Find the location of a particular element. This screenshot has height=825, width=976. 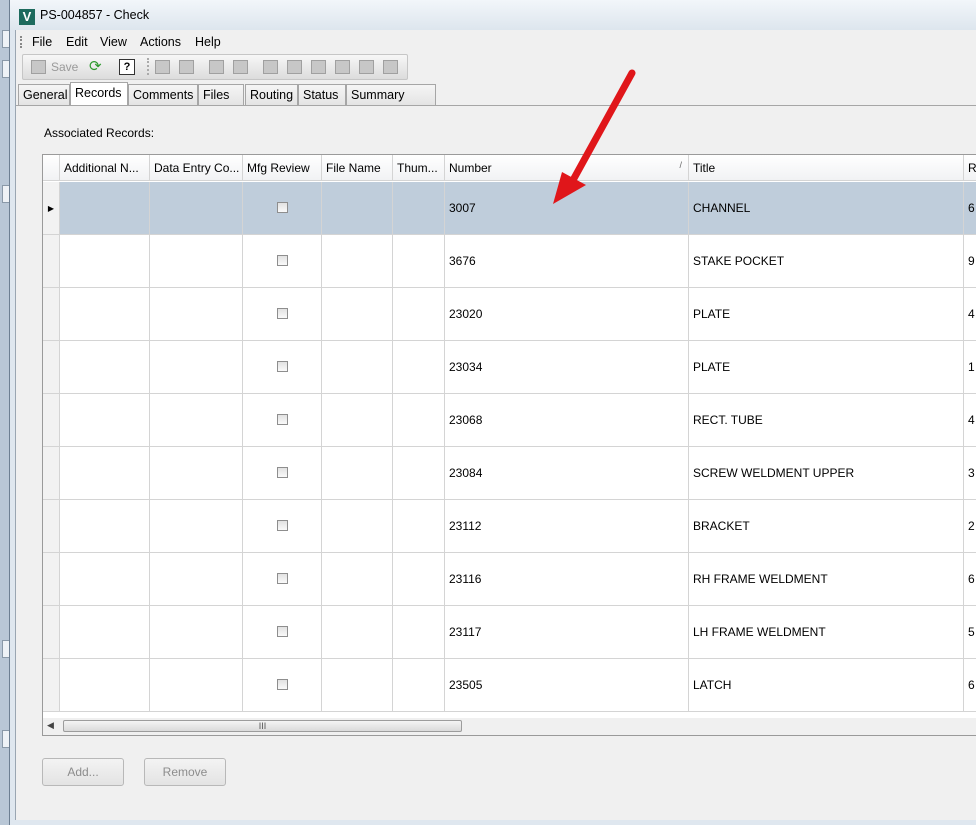

table-row: 3676 STAKE POCKET 9 is located at coordinates (509, 261).